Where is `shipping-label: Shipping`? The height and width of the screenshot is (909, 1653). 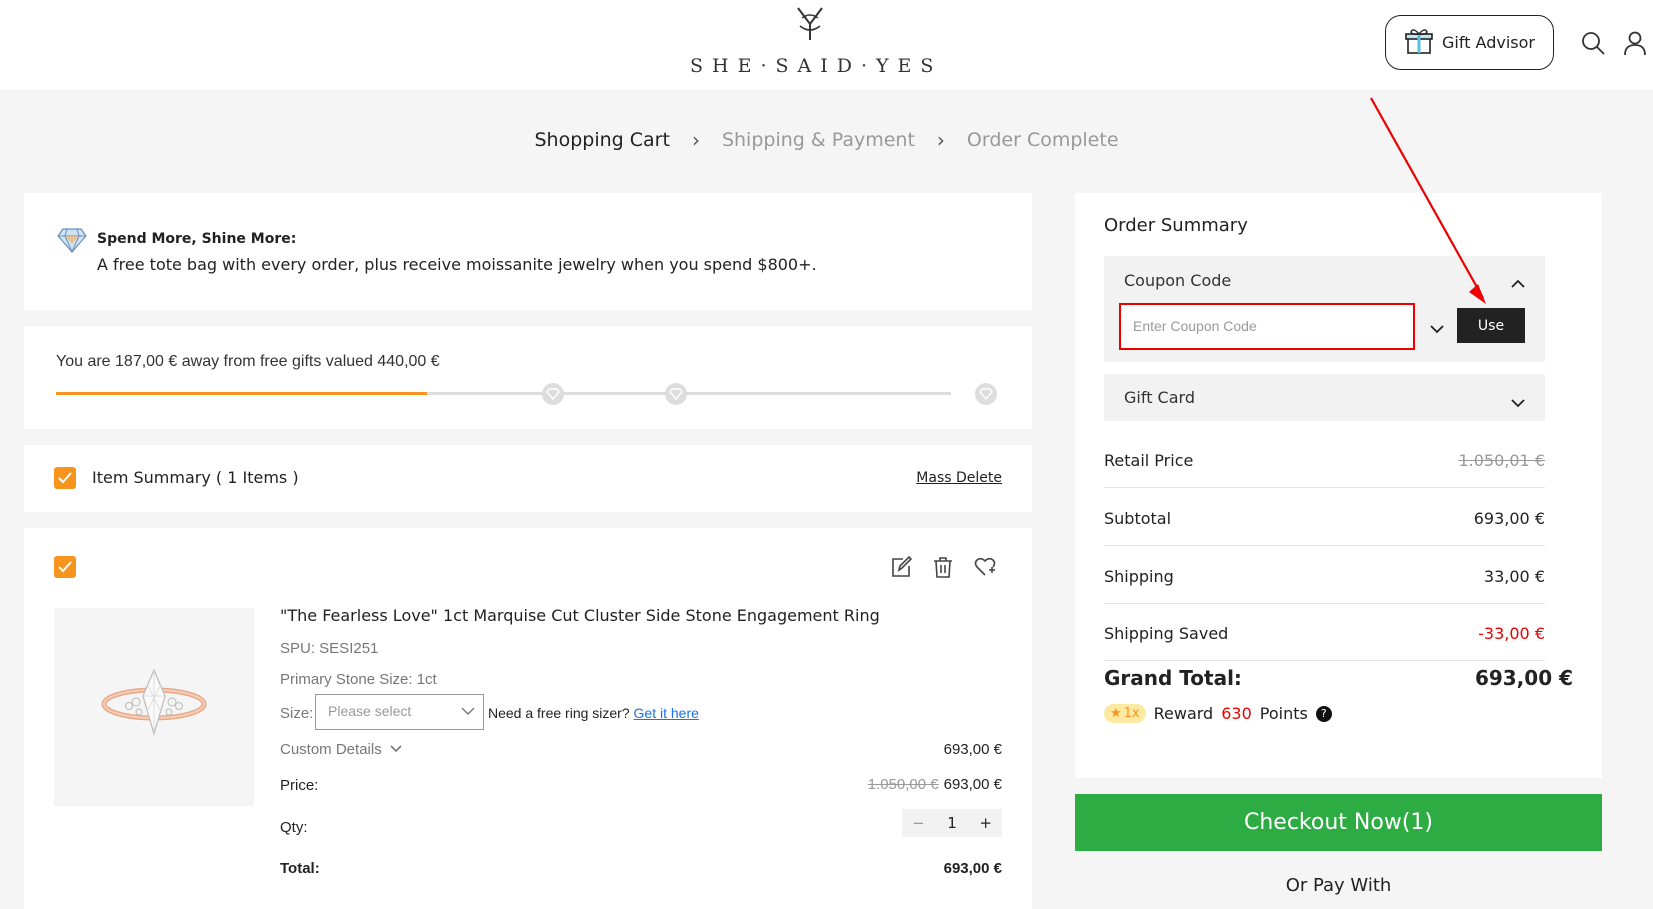 shipping-label: Shipping is located at coordinates (1139, 576).